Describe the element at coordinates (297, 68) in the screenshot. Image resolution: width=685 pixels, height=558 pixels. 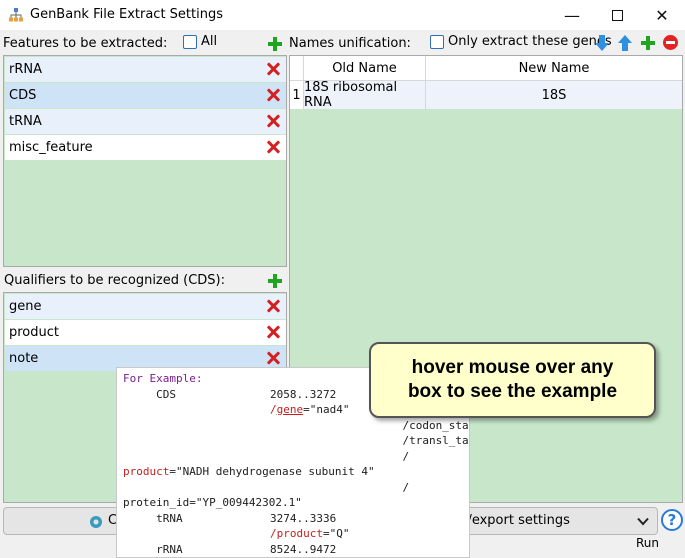
I see `table-corner` at that location.